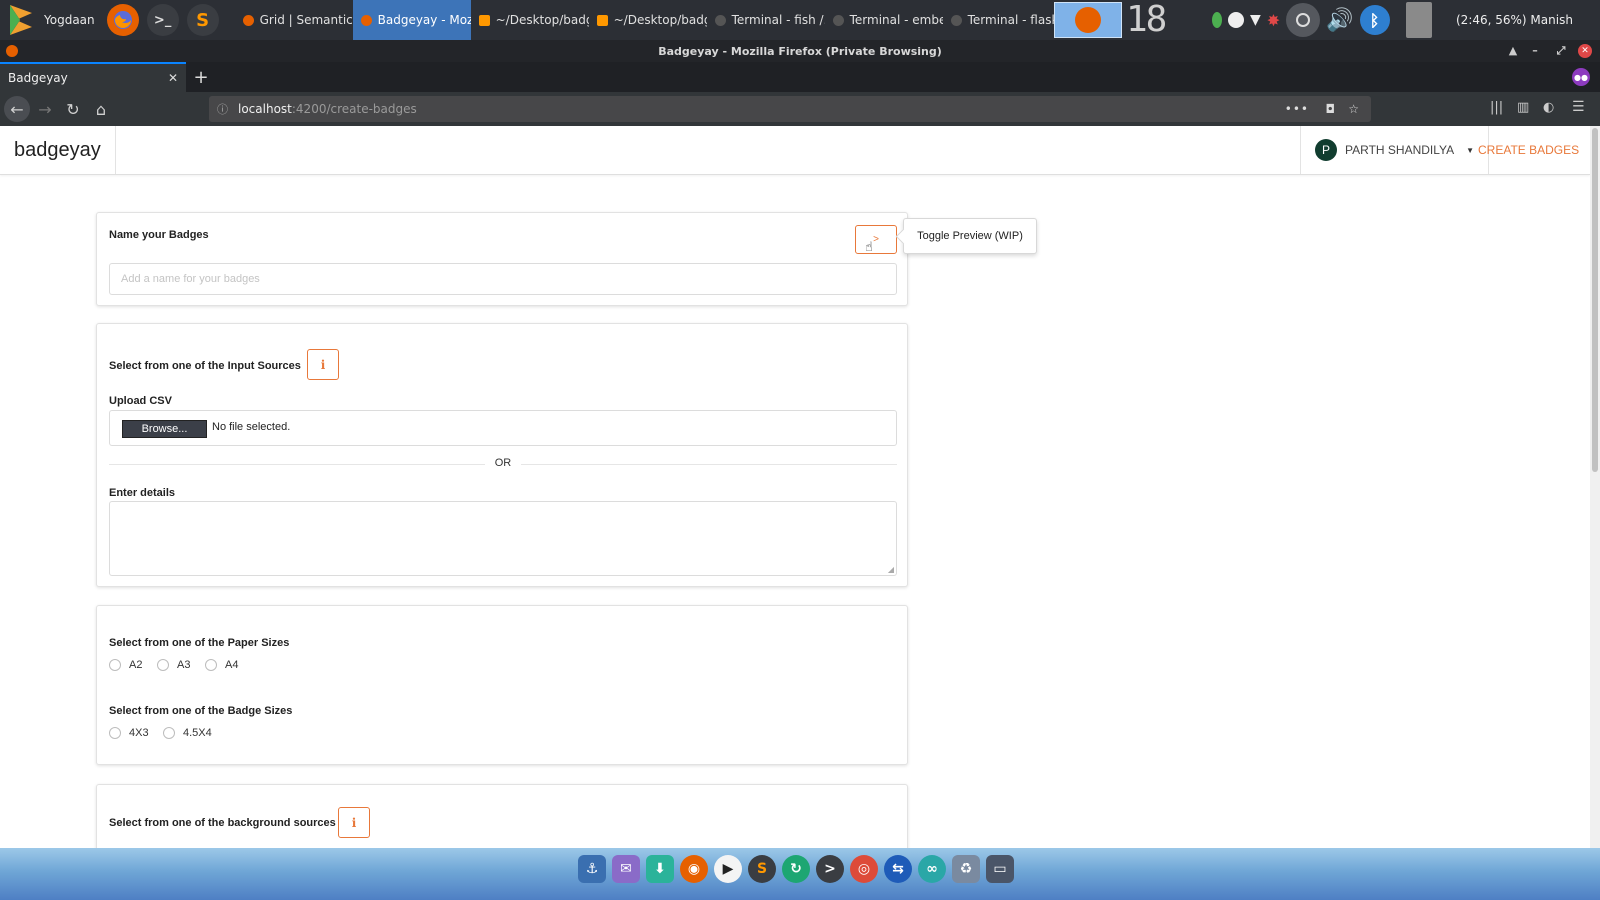  I want to click on battery-icon, so click(1418, 20).